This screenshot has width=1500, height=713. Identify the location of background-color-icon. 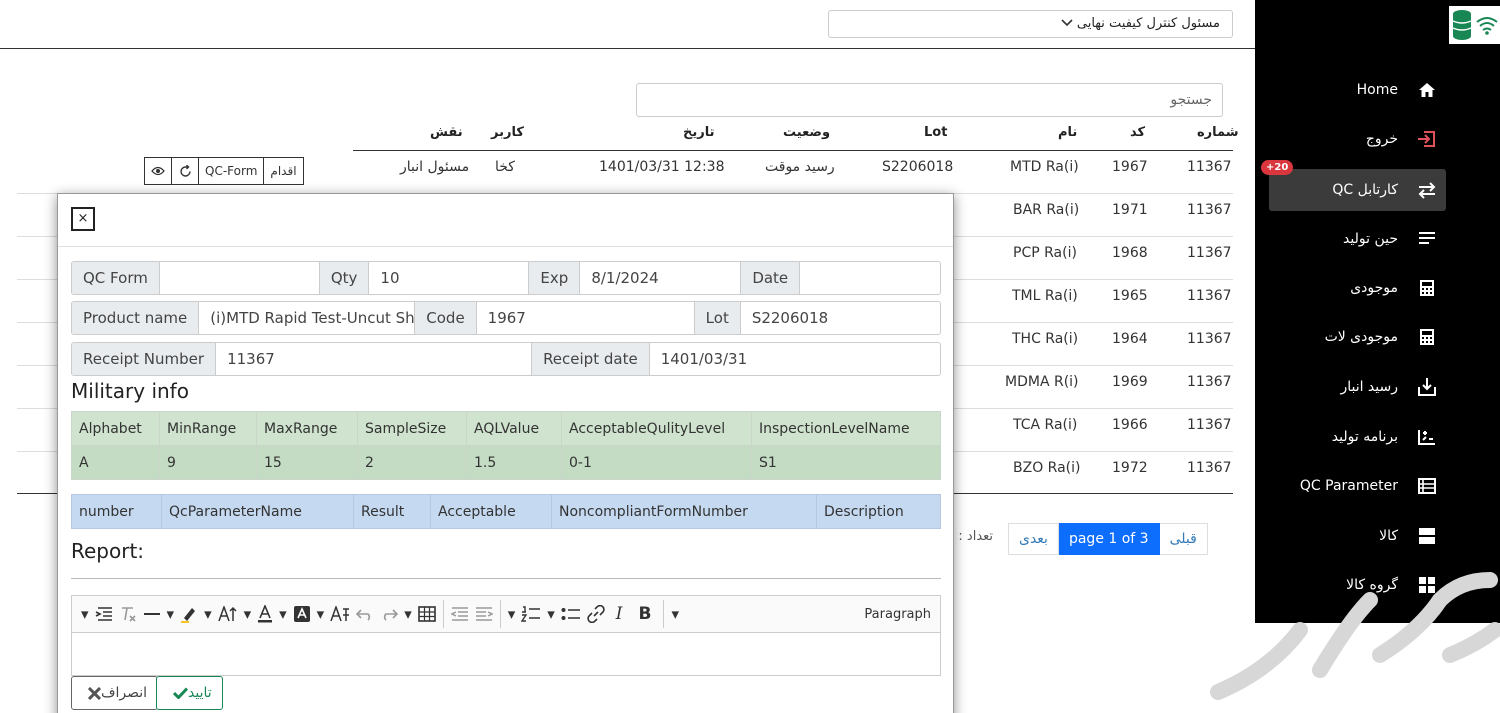
(302, 614).